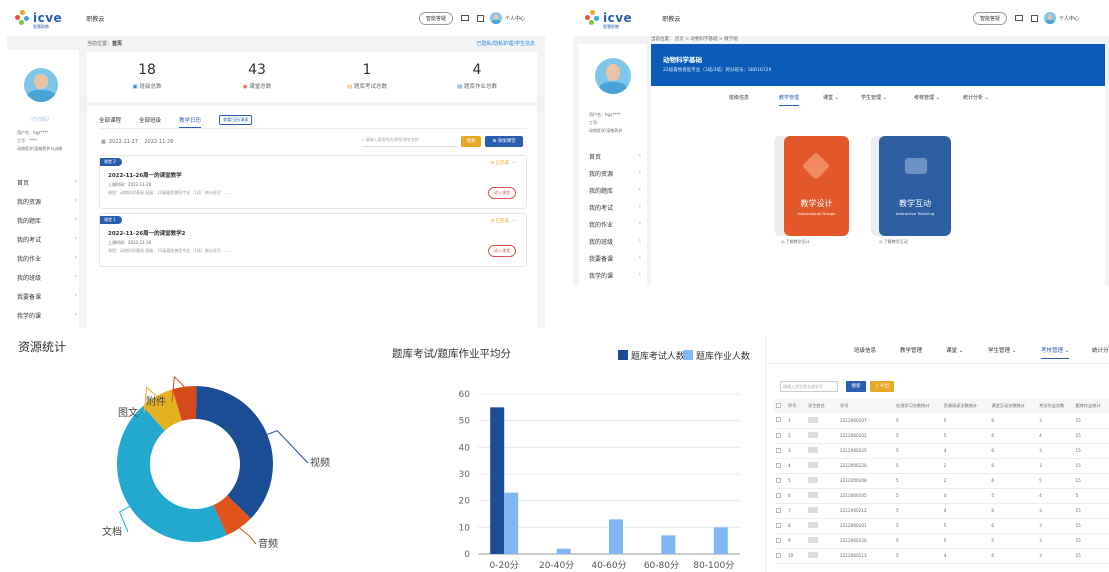 The height and width of the screenshot is (572, 1109). What do you see at coordinates (236, 120) in the screenshot?
I see `view-calendar-badge: 查看日历/课表` at bounding box center [236, 120].